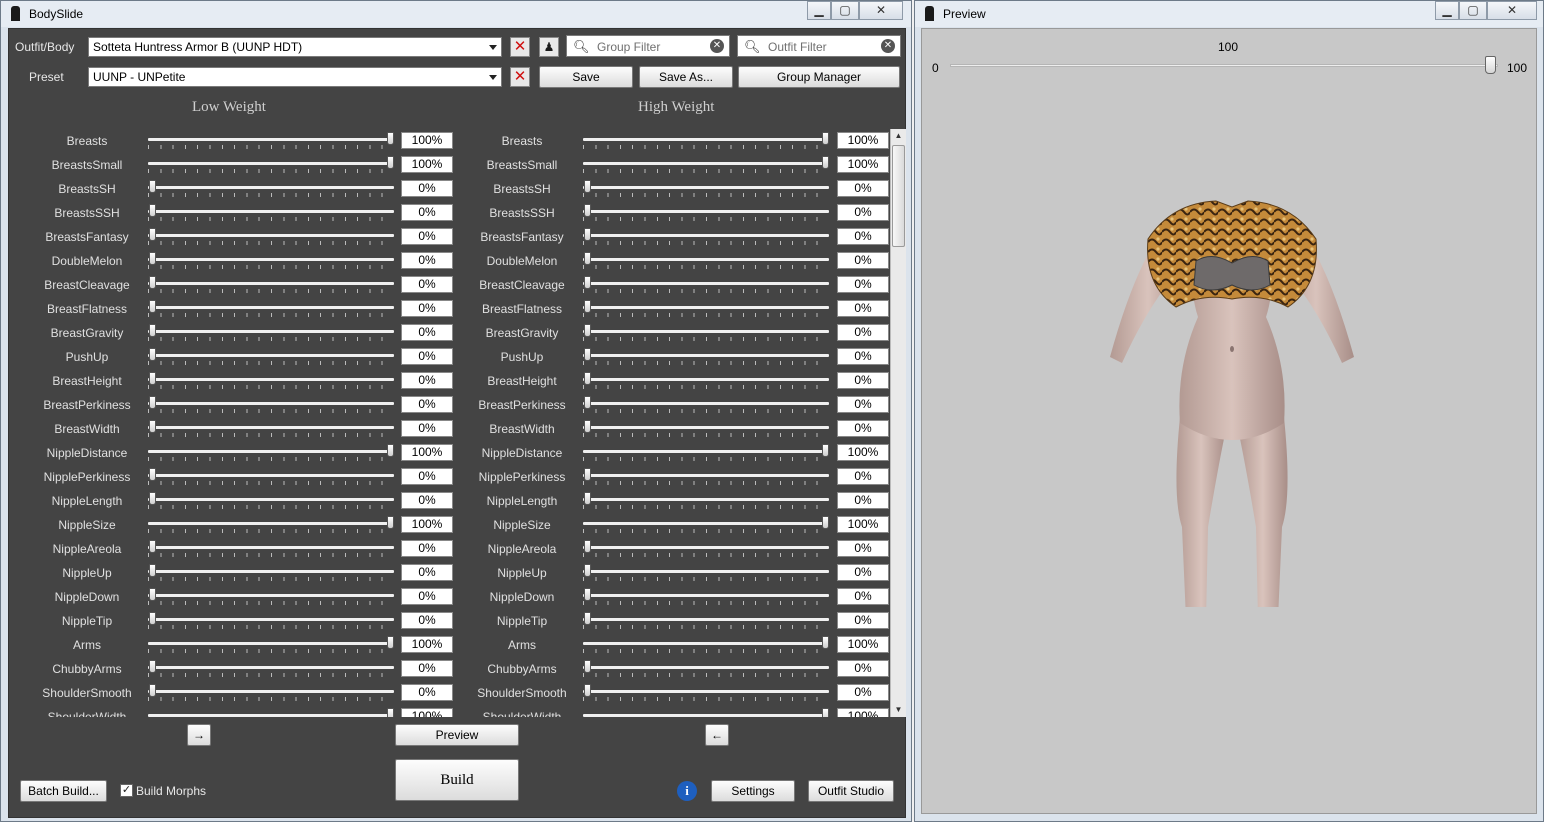 Image resolution: width=1544 pixels, height=822 pixels. Describe the element at coordinates (1473, 10) in the screenshot. I see `preview-maximize-button: ▢` at that location.